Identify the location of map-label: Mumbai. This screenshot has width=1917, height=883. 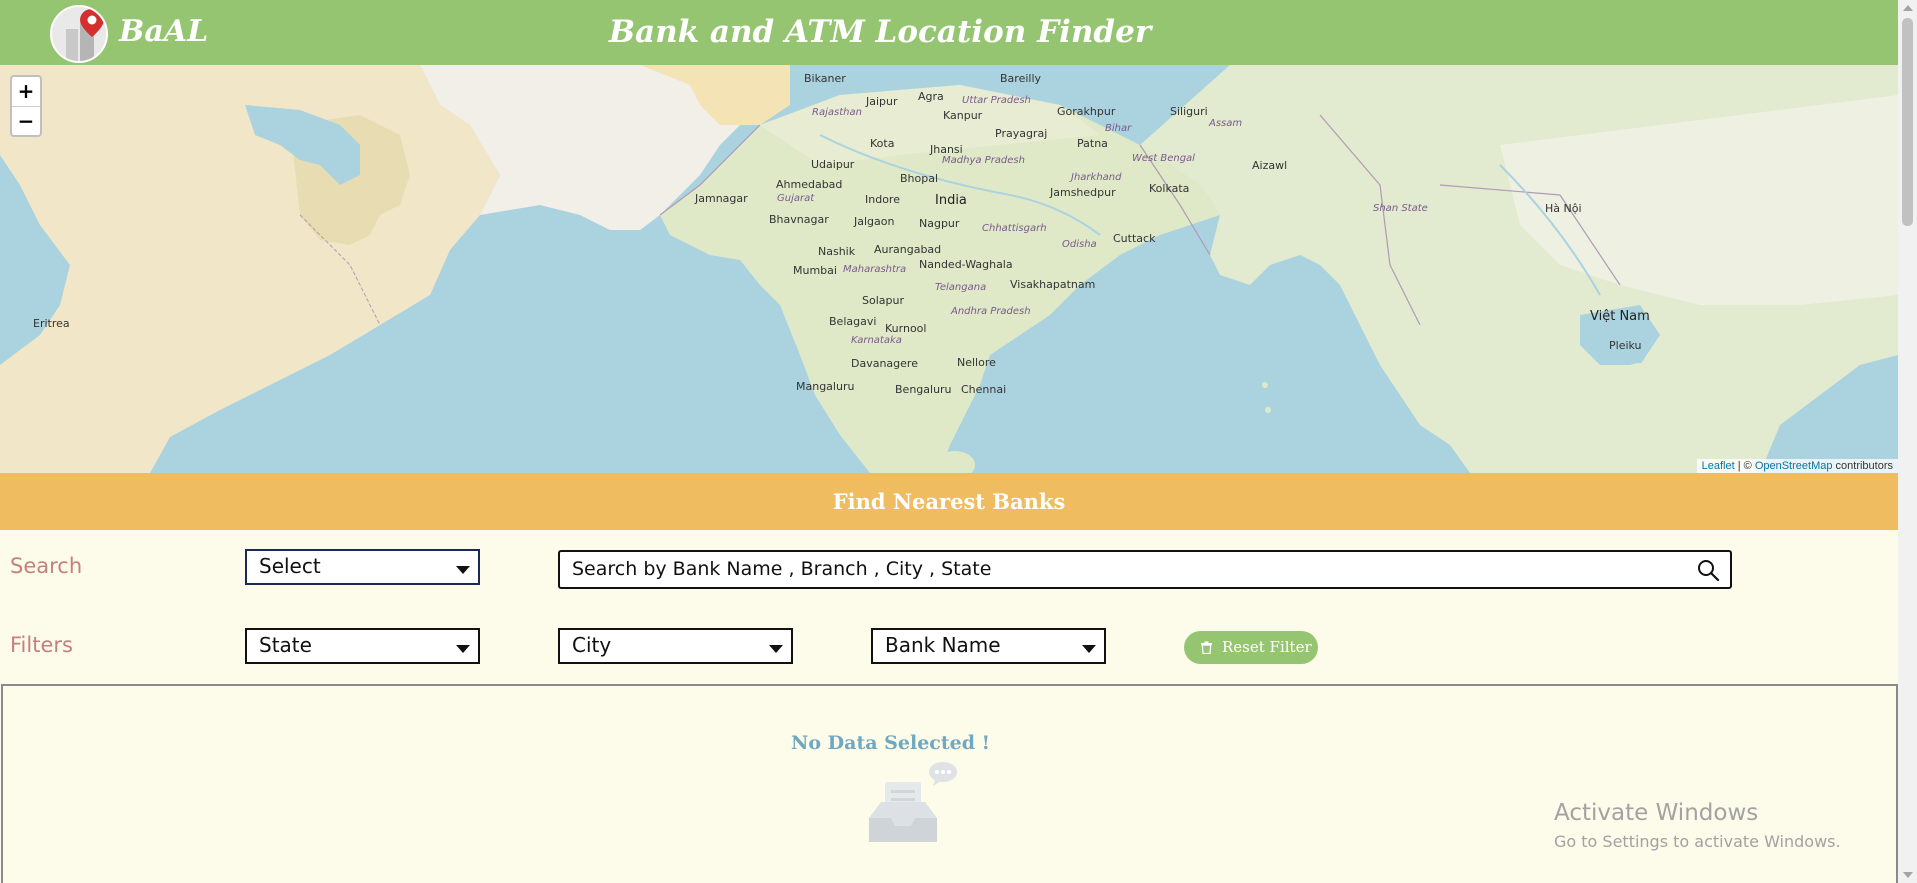
(815, 270).